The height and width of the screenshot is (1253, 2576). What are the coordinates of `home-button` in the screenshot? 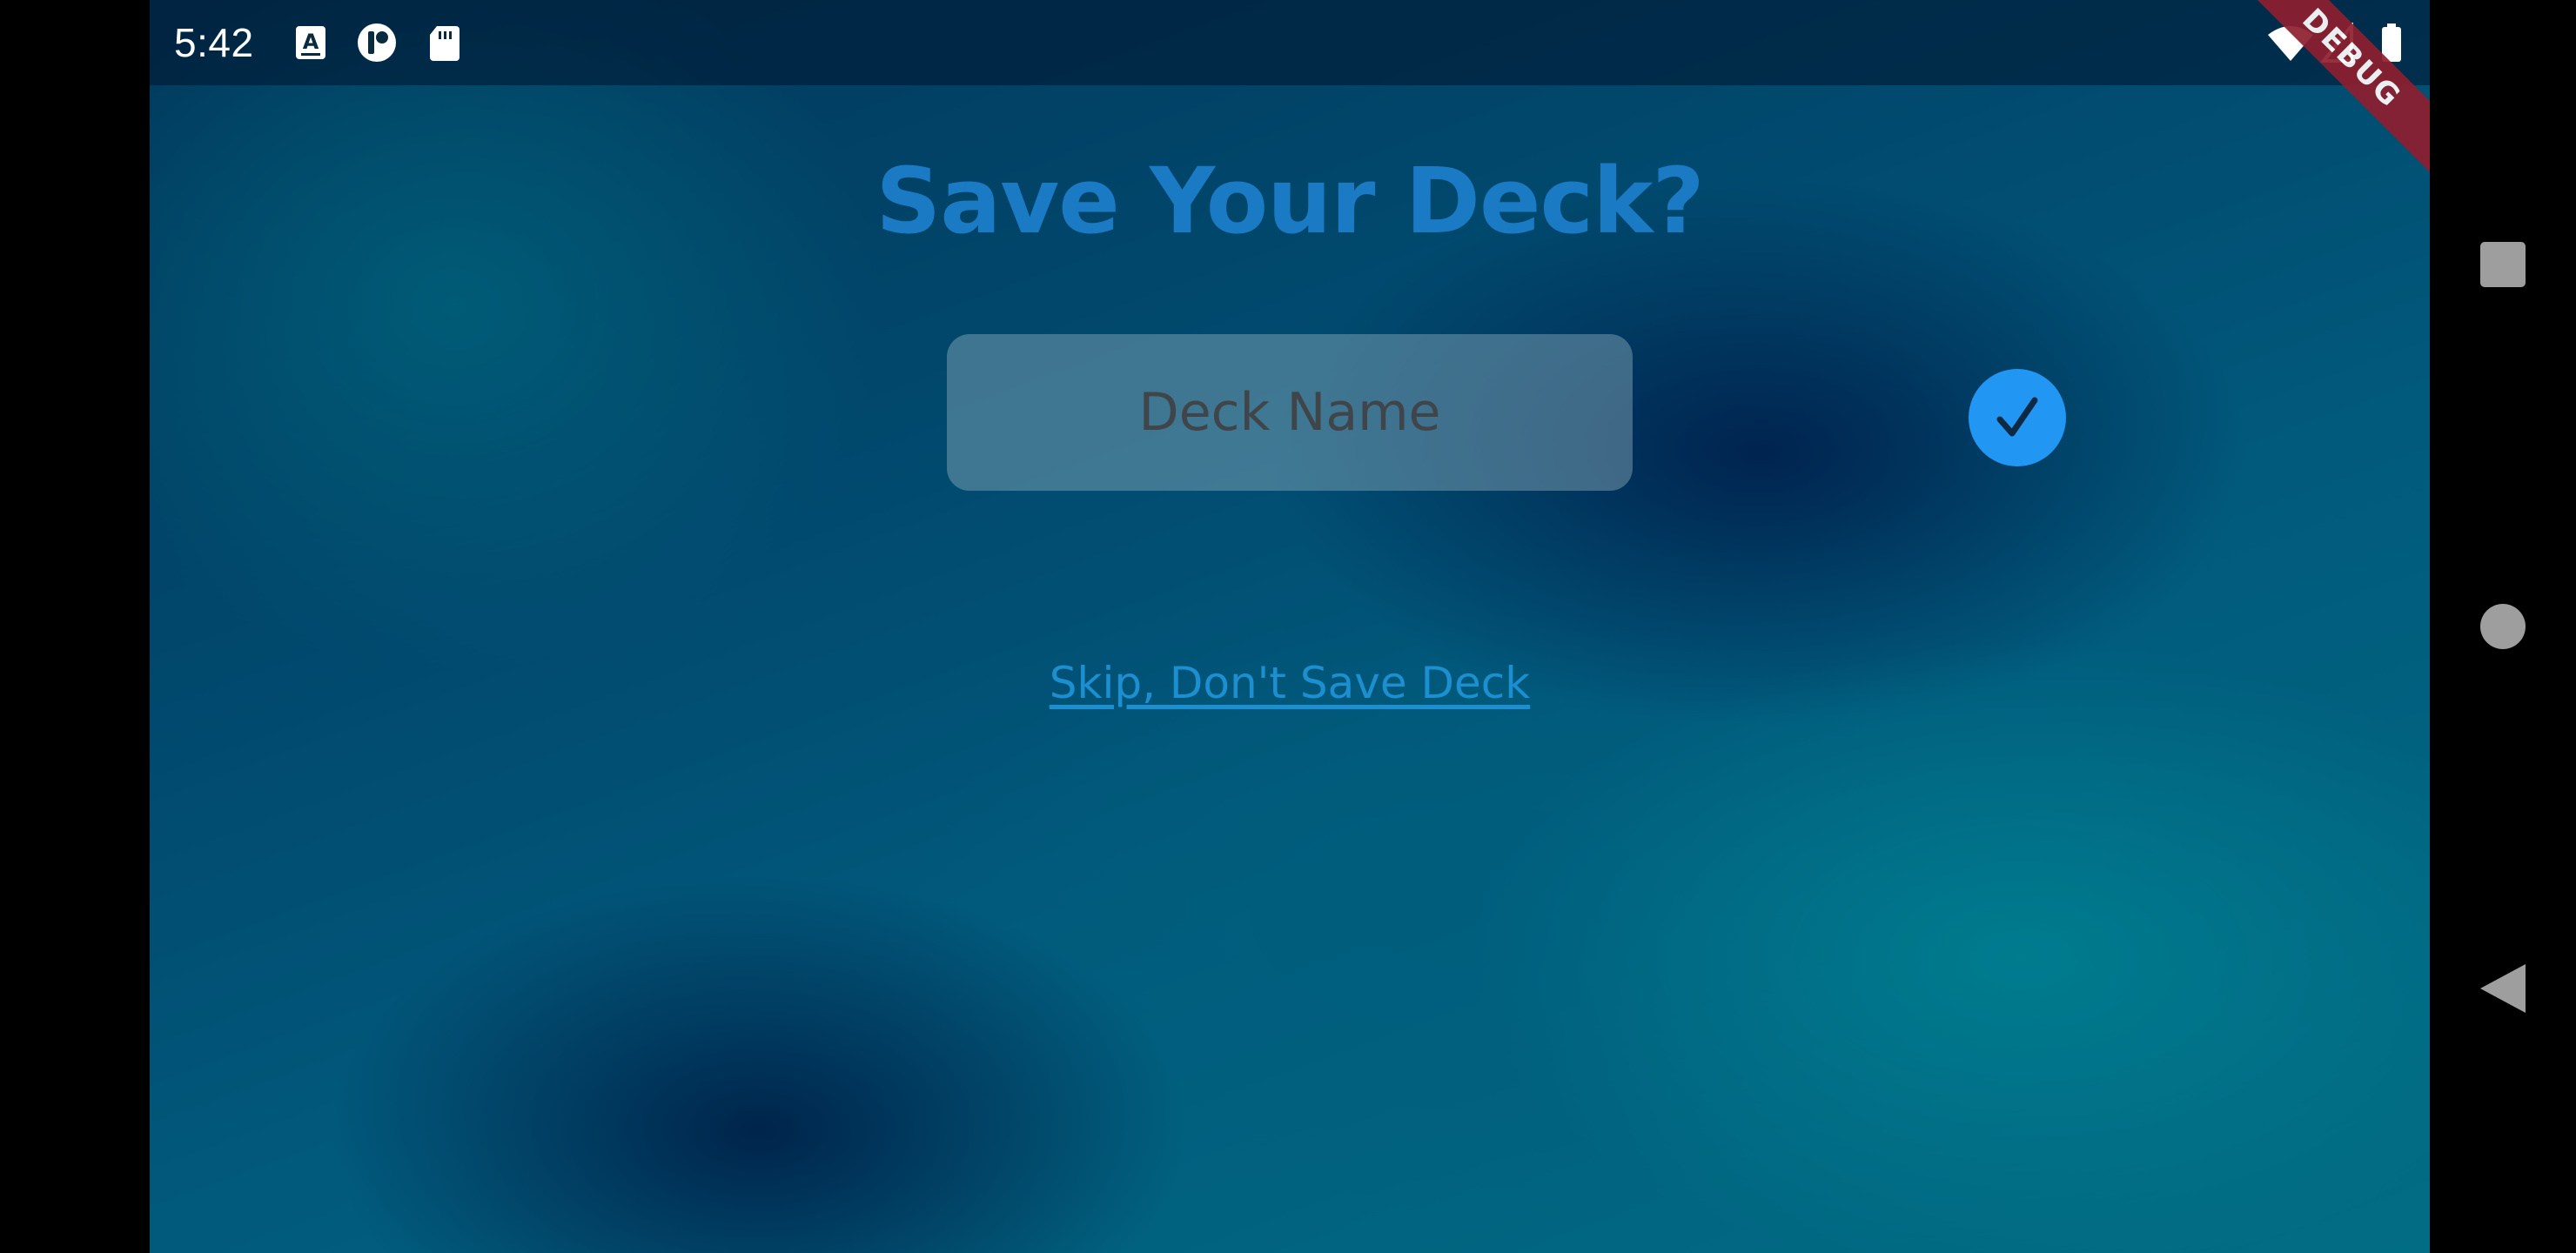 It's located at (2503, 626).